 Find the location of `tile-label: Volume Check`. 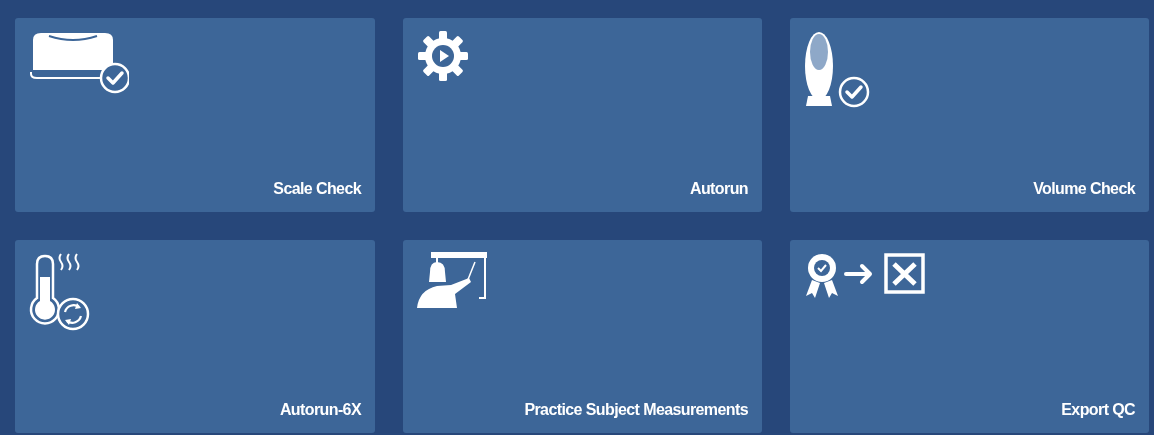

tile-label: Volume Check is located at coordinates (1084, 189).